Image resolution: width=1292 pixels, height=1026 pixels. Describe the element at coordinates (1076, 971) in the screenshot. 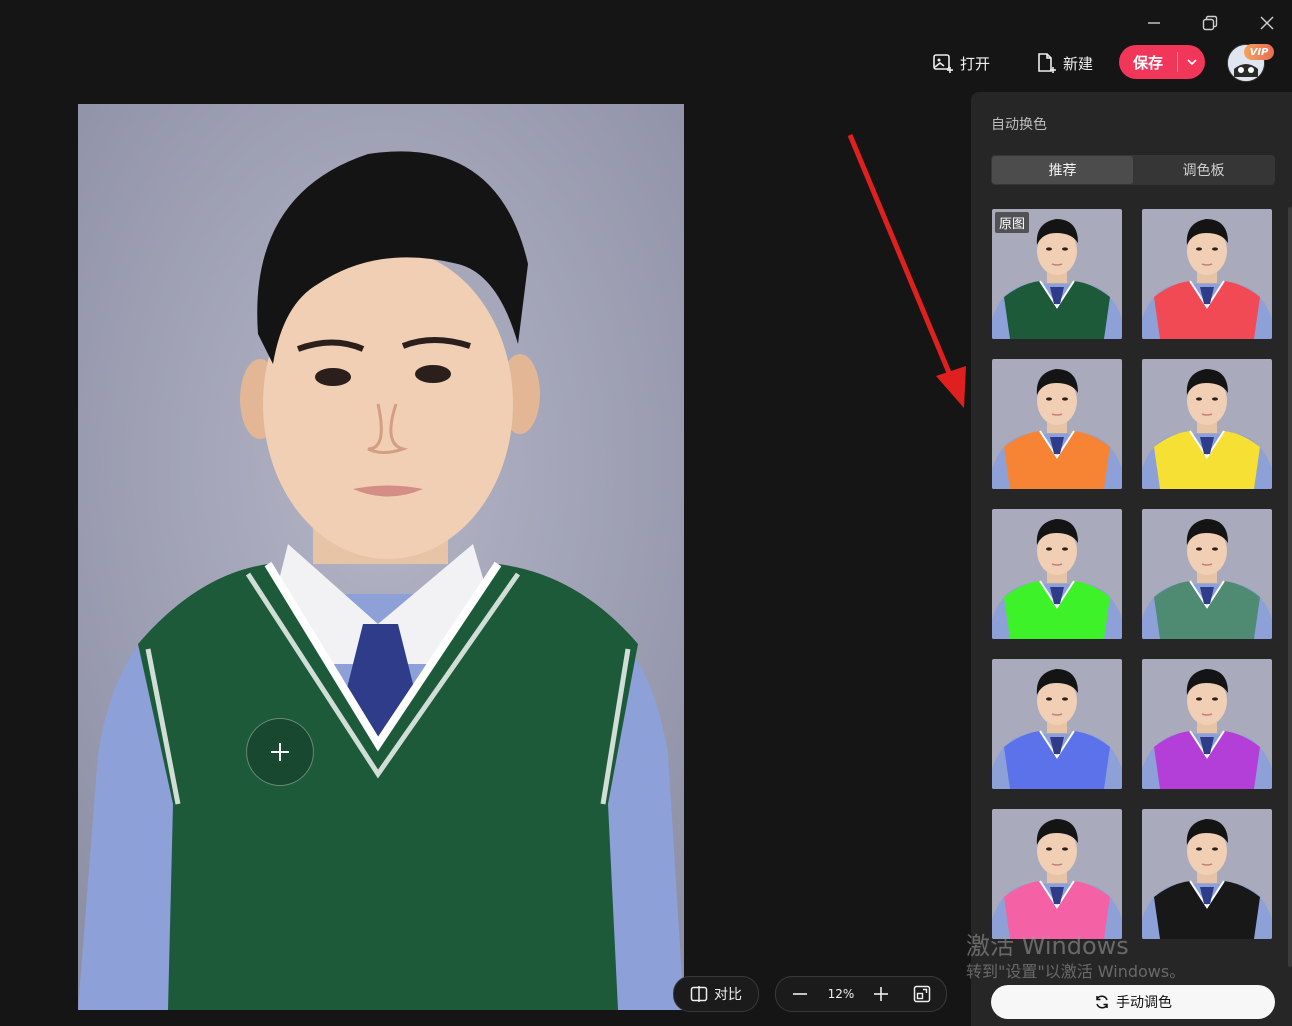

I see `activation-watermark-subtitle: 转到"设置"以激活 Windows。` at that location.